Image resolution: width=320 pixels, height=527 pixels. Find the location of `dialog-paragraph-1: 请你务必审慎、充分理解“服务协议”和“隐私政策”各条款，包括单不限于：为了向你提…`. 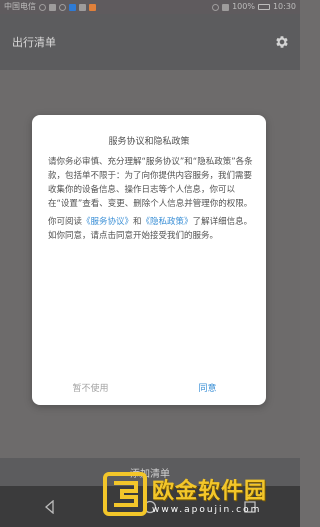

dialog-paragraph-1: 请你务必审慎、充分理解“服务协议”和“隐私政策”各条款，包括单不限于：为了向你提… is located at coordinates (150, 183).